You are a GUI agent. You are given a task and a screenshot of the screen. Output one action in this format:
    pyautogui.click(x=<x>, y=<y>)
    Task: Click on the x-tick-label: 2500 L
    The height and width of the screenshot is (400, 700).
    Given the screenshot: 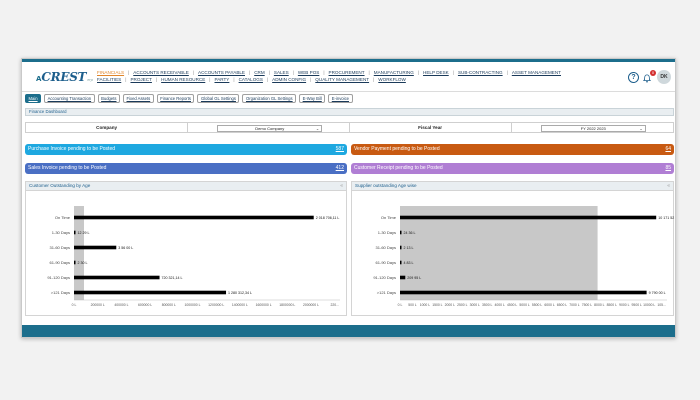 What is the action you would take?
    pyautogui.click(x=462, y=305)
    